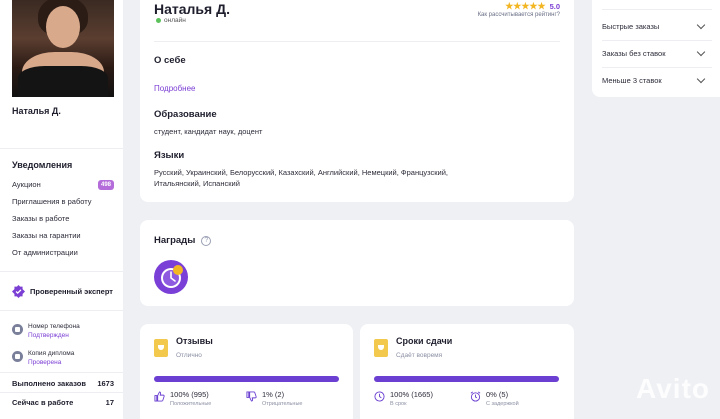  Describe the element at coordinates (194, 341) in the screenshot. I see `reviews-title: Отзывы` at that location.